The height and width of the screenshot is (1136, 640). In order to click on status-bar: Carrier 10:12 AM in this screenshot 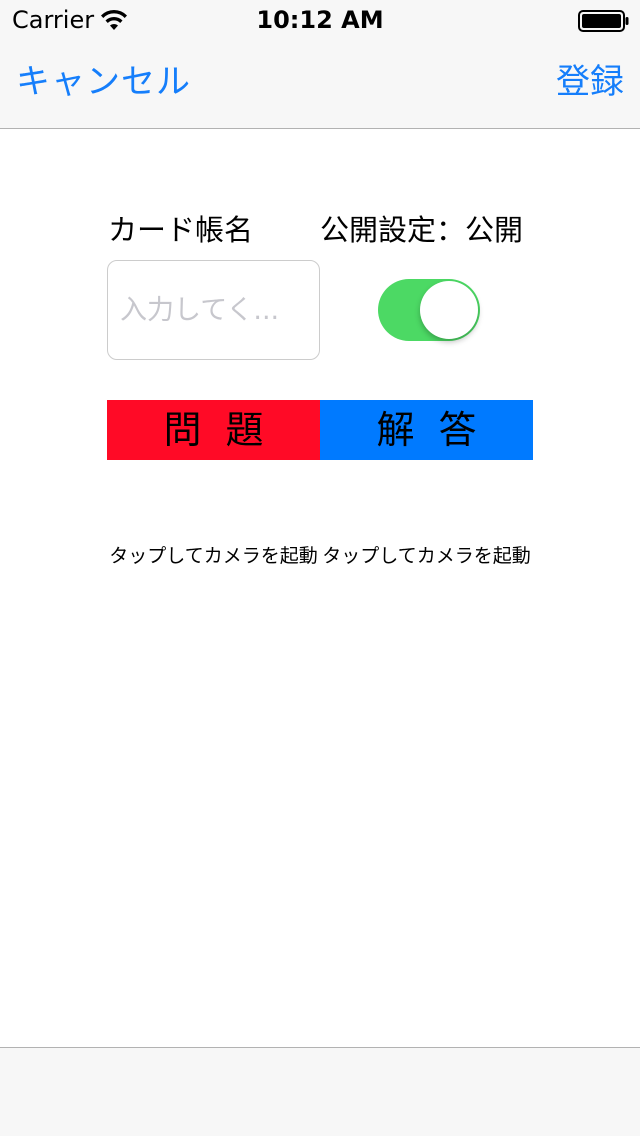, I will do `click(320, 20)`.